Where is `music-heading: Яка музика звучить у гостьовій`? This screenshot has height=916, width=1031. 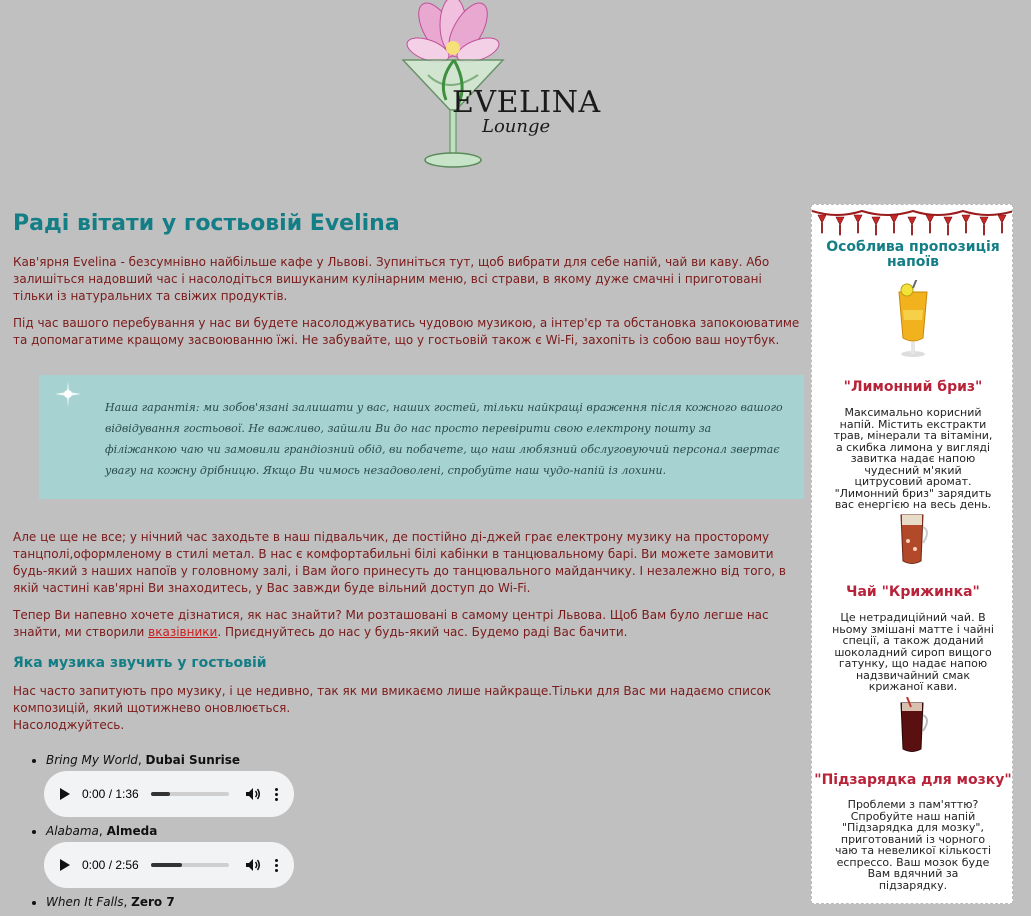
music-heading: Яка музика звучить у гостьовій is located at coordinates (140, 663).